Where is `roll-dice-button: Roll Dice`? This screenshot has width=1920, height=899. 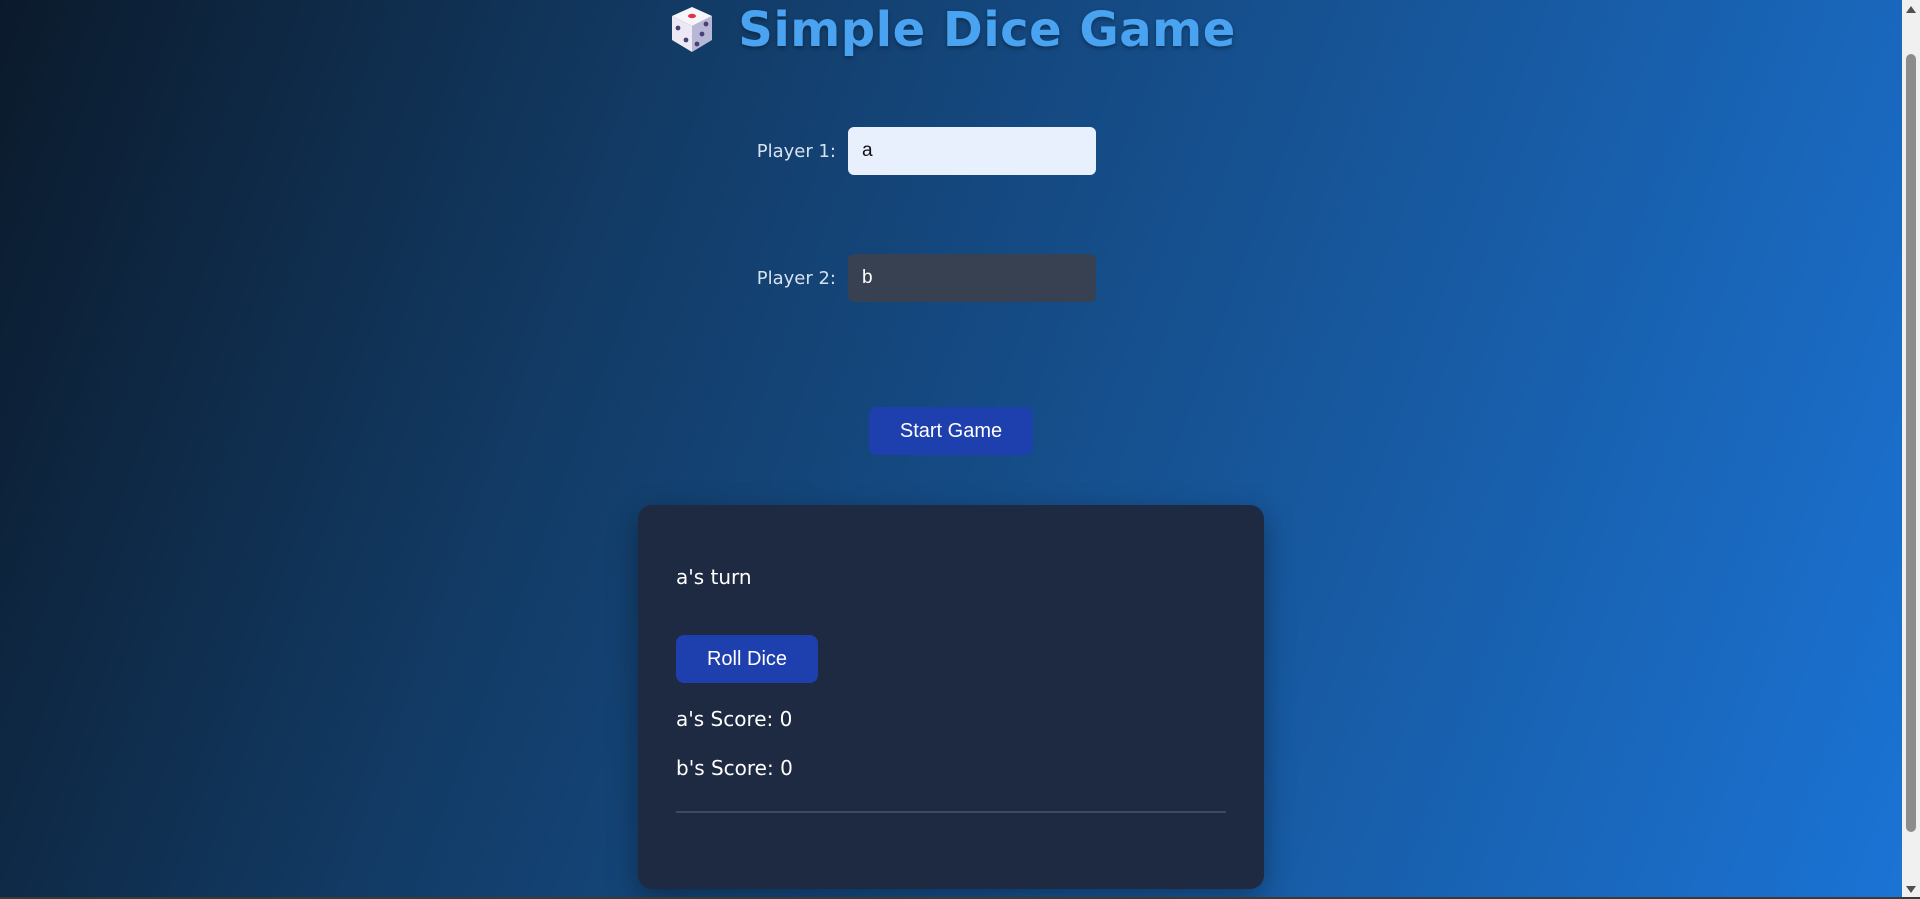
roll-dice-button: Roll Dice is located at coordinates (747, 659).